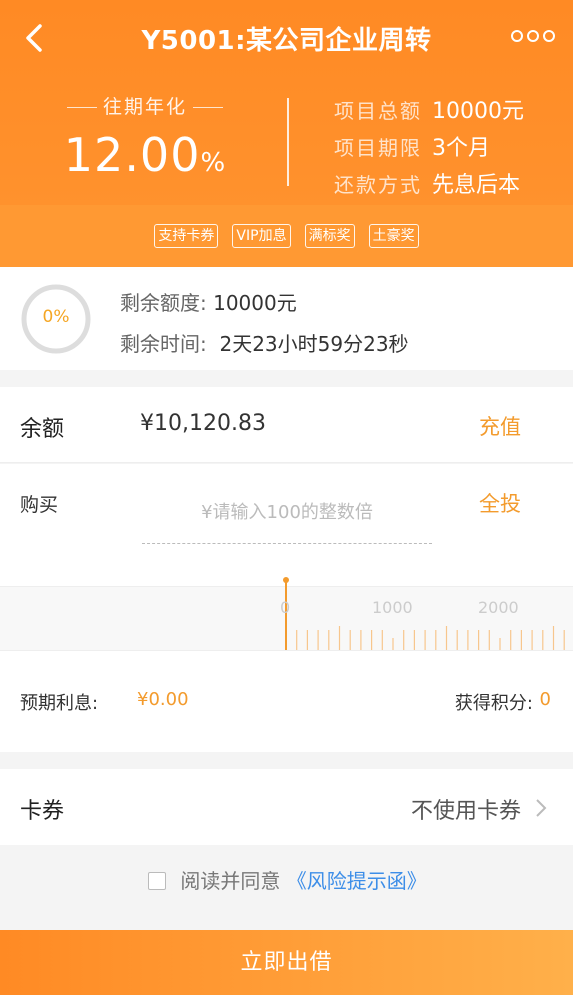 The image size is (573, 995). Describe the element at coordinates (42, 429) in the screenshot. I see `balance-label: 余额` at that location.